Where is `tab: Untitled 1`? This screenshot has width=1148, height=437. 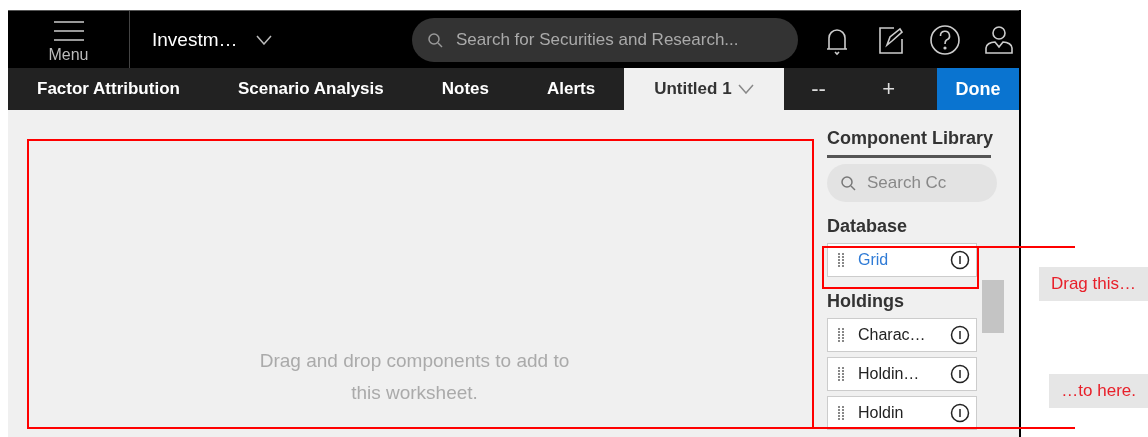
tab: Untitled 1 is located at coordinates (704, 89).